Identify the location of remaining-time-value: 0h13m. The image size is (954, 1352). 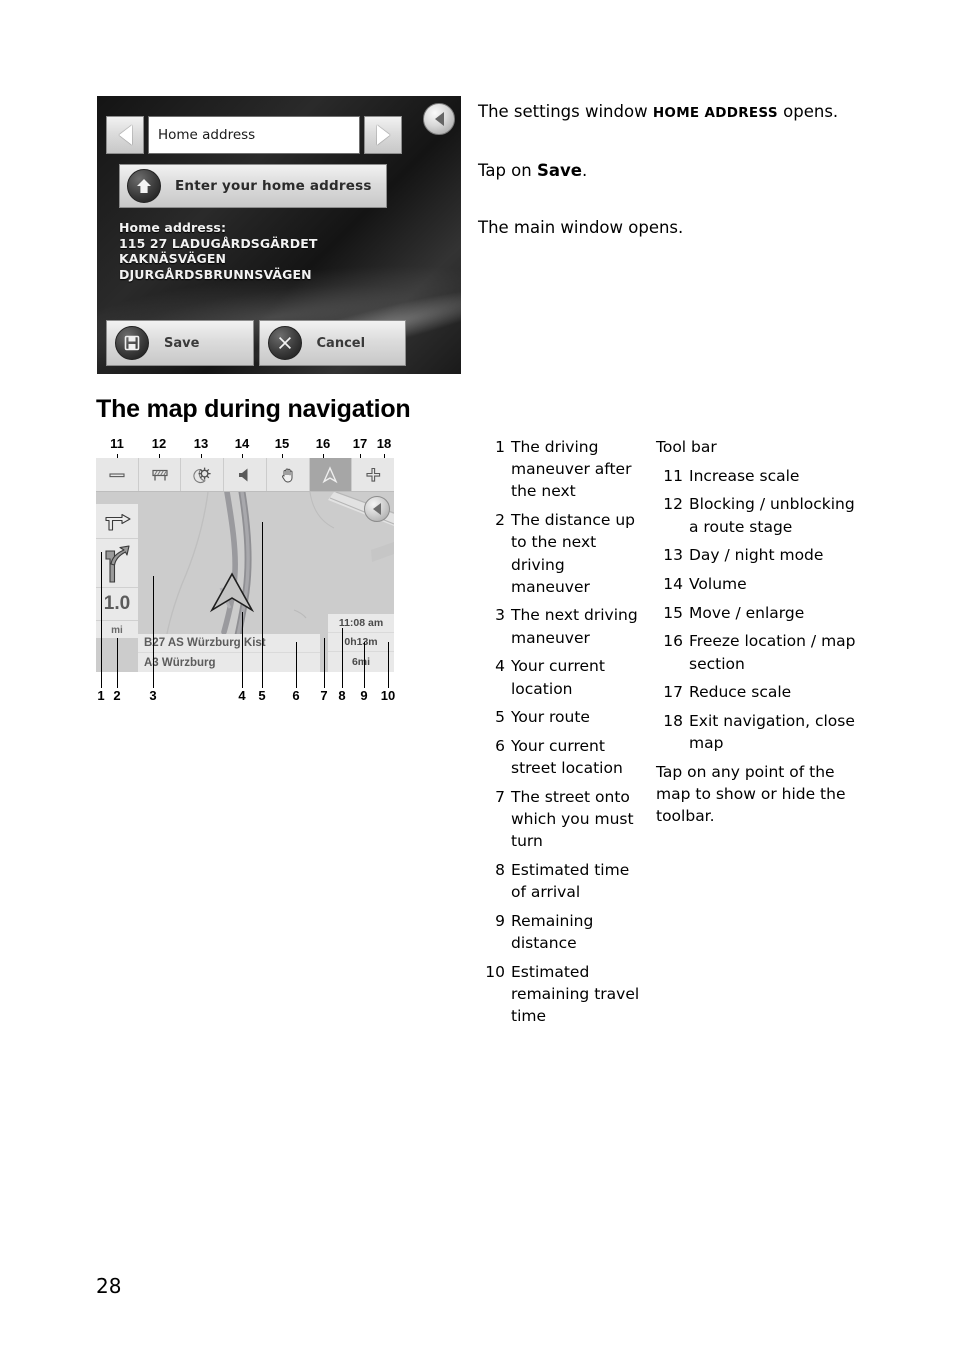
(361, 642).